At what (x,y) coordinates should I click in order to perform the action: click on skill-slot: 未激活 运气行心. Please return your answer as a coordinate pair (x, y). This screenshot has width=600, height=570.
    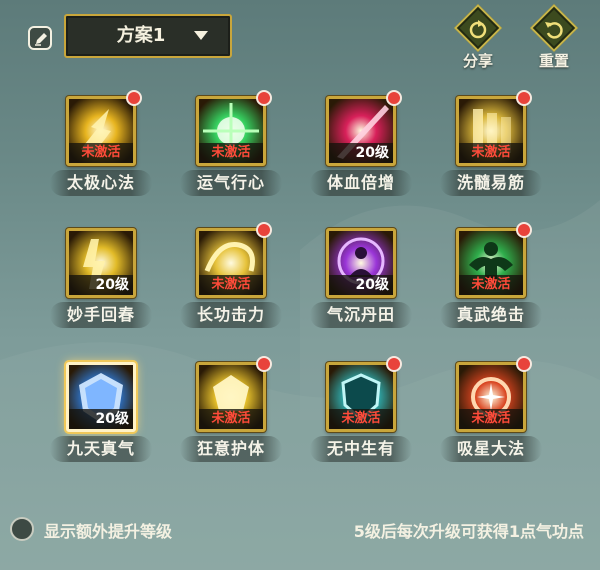
    Looking at the image, I should click on (231, 144).